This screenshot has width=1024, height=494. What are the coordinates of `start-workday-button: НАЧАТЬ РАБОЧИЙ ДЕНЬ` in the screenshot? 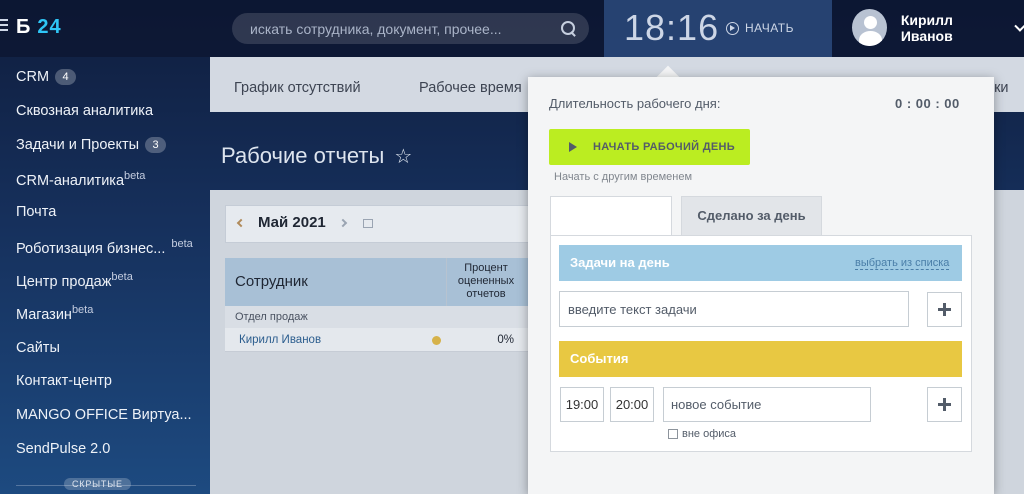 It's located at (649, 147).